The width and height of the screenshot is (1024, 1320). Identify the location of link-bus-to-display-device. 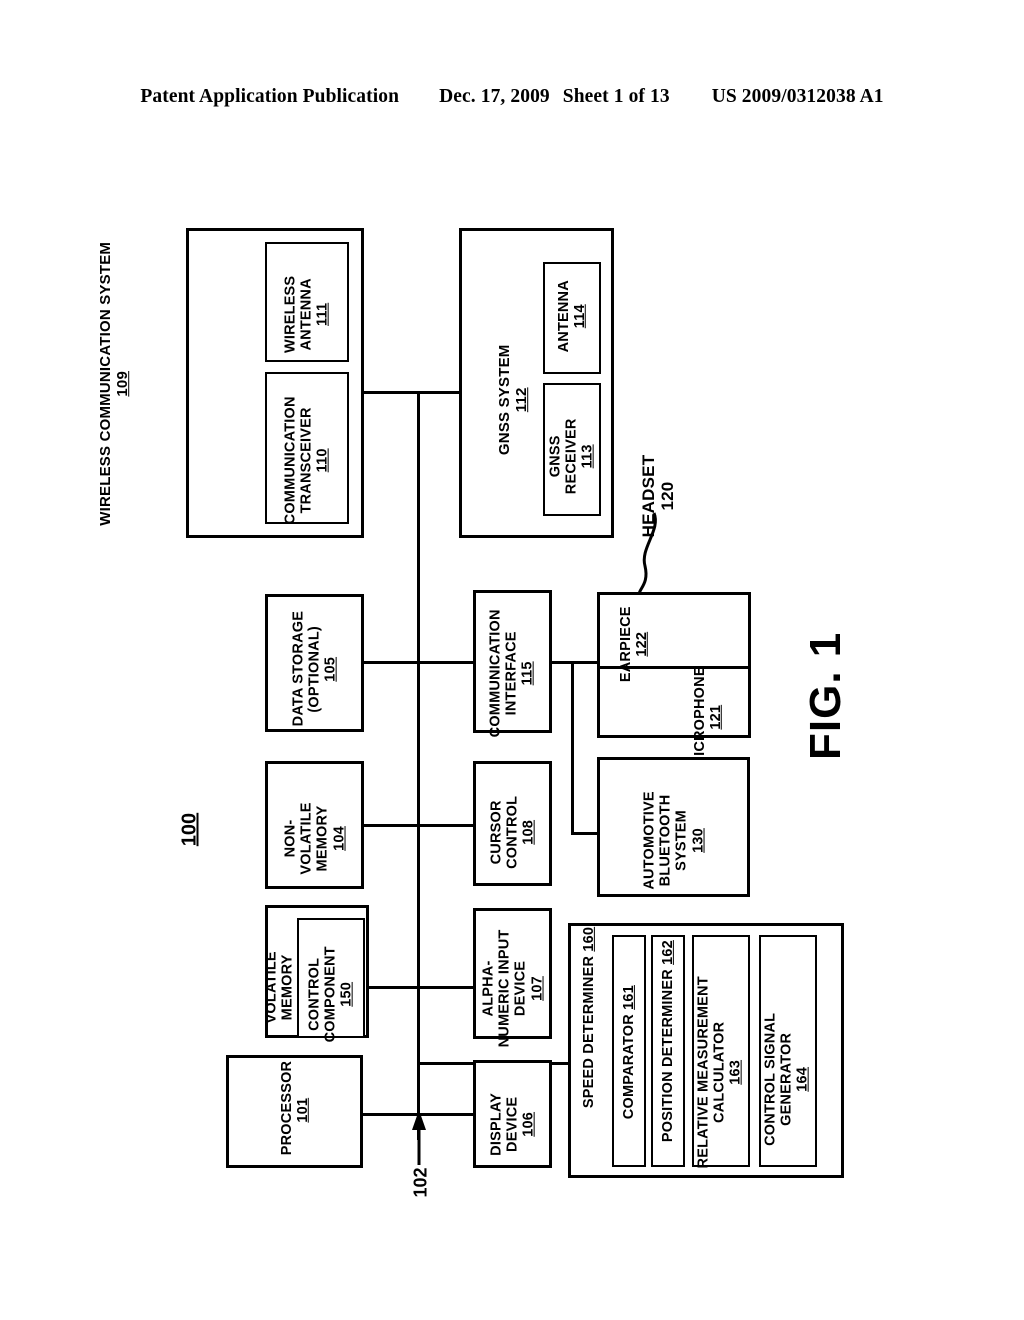
(446, 1114).